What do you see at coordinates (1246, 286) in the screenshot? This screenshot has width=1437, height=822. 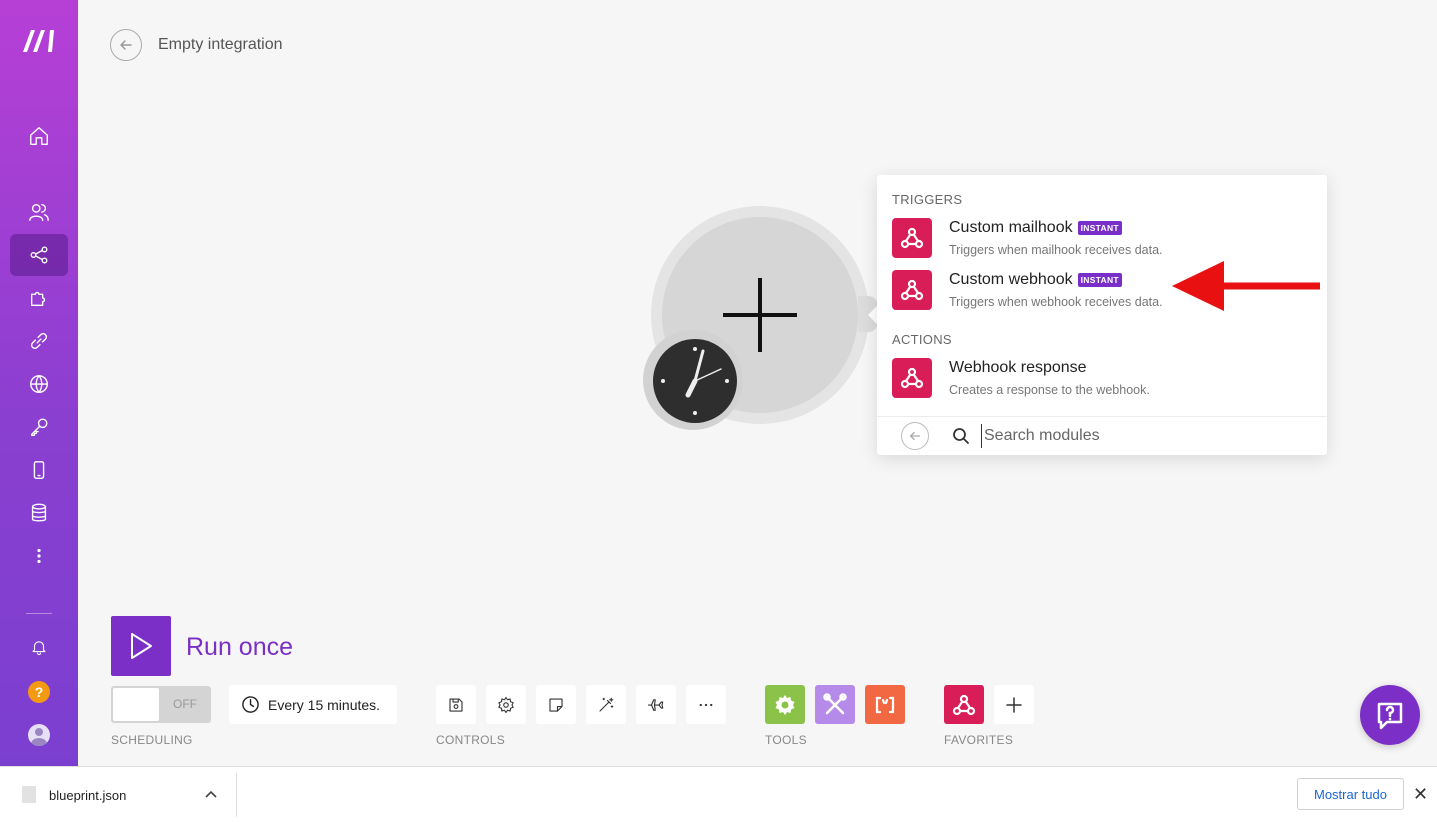 I see `red-arrow-annotation` at bounding box center [1246, 286].